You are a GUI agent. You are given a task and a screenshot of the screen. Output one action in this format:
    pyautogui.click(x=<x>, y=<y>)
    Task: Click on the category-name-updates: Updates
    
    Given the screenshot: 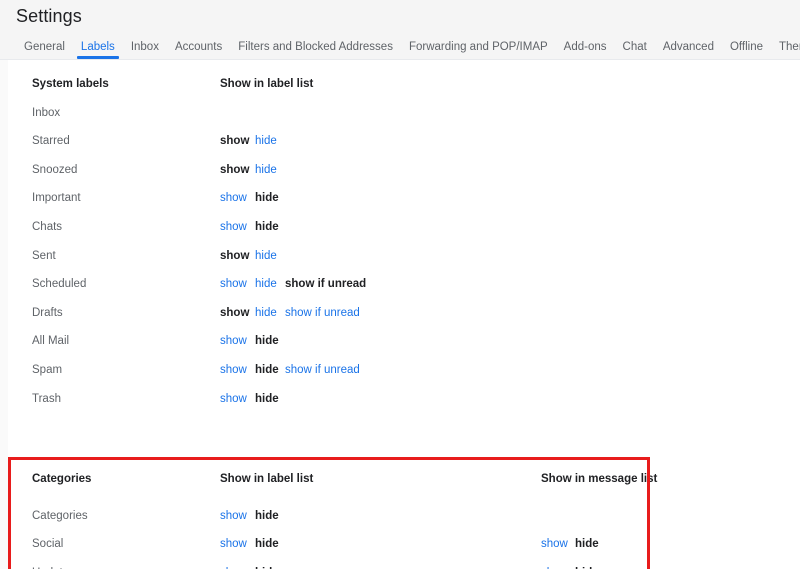 What is the action you would take?
    pyautogui.click(x=53, y=564)
    